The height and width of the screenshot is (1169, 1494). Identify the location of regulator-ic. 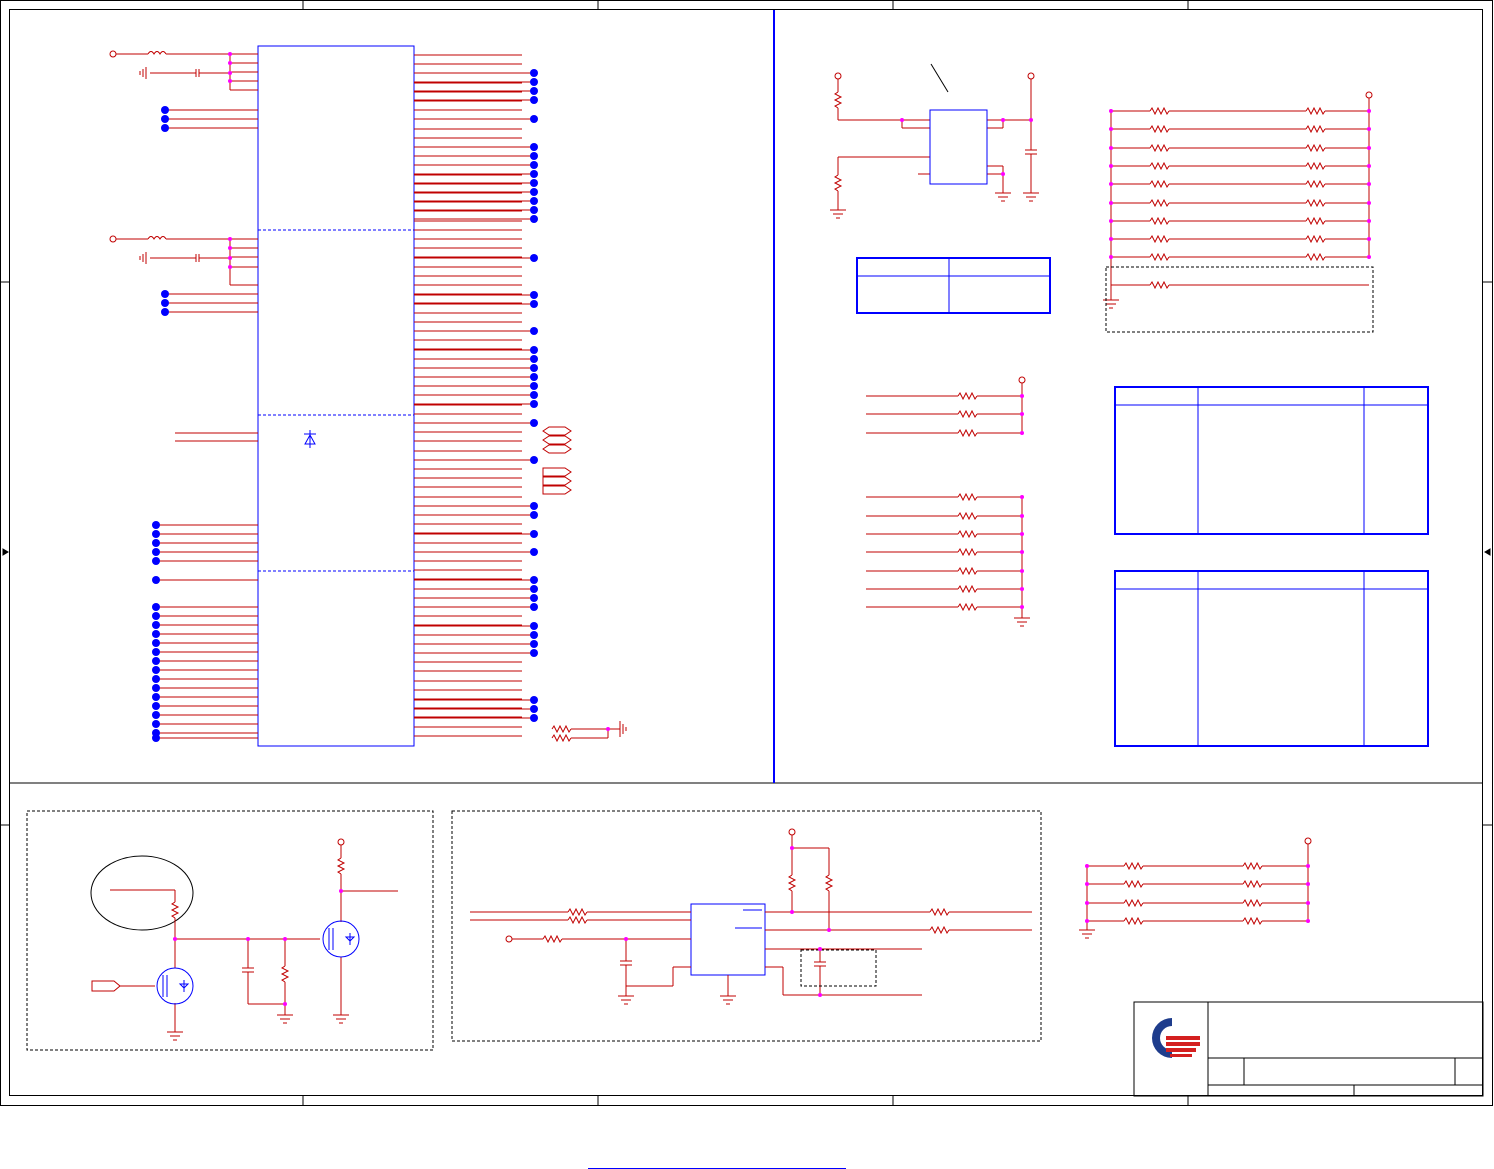
(728, 939).